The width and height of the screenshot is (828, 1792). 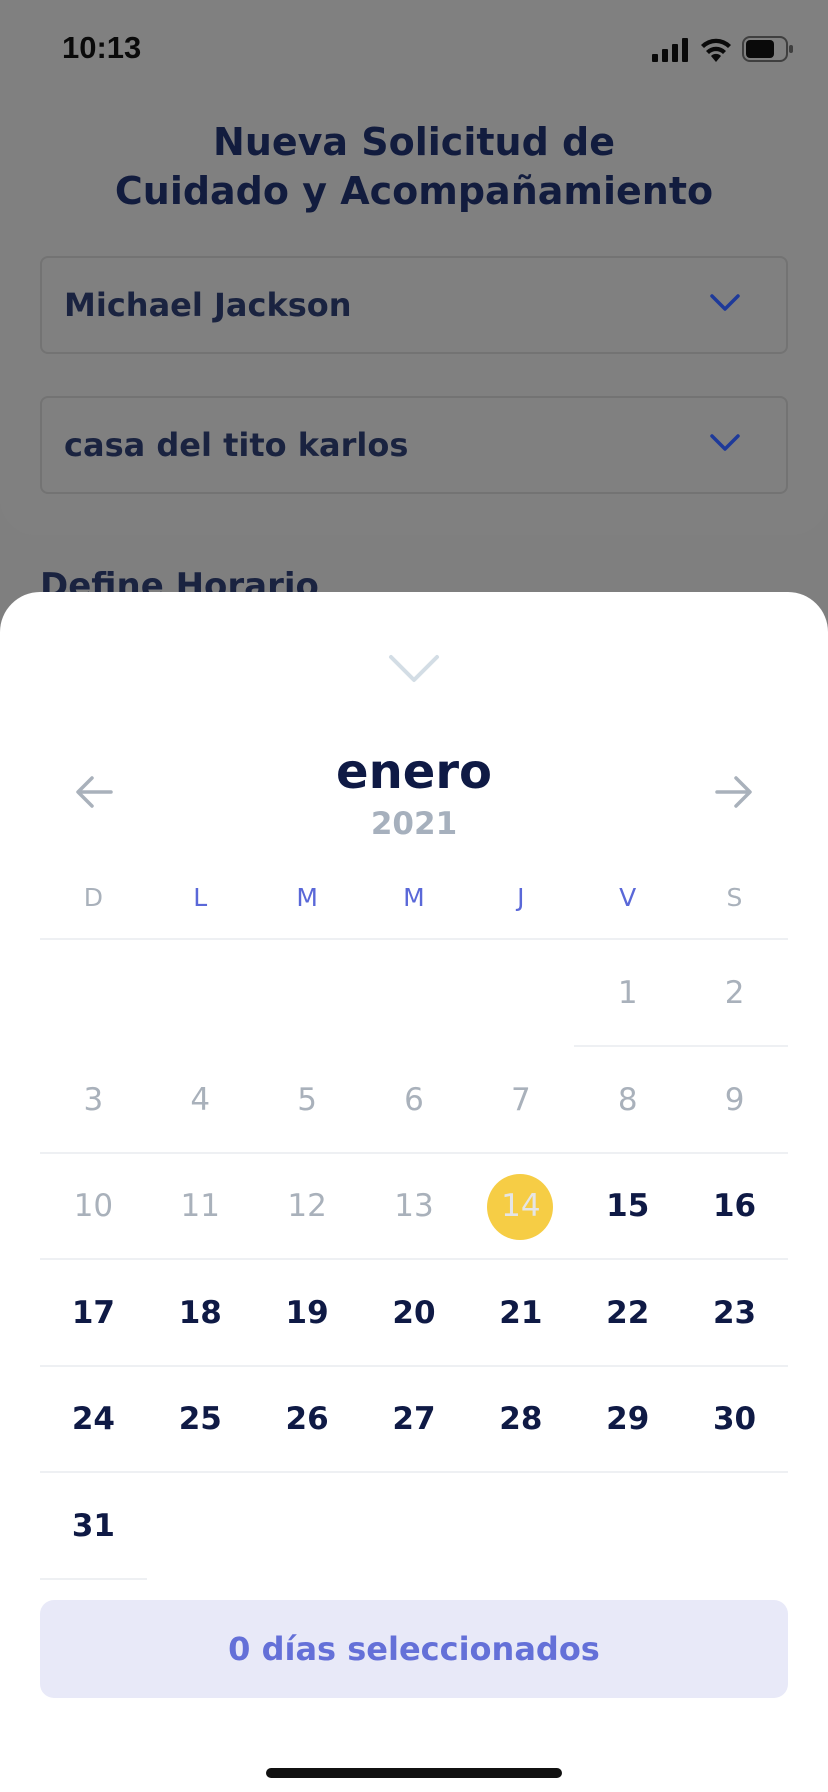 I want to click on calendar-day-label: 22, so click(x=628, y=1312).